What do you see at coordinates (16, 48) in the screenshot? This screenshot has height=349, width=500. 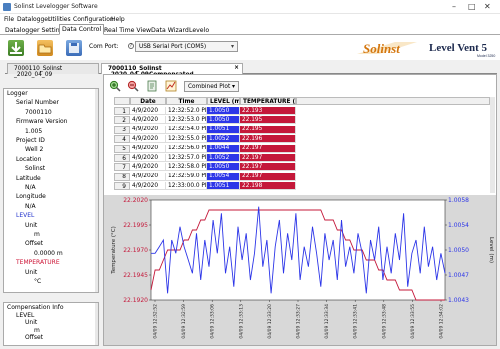 I see `download-icon` at bounding box center [16, 48].